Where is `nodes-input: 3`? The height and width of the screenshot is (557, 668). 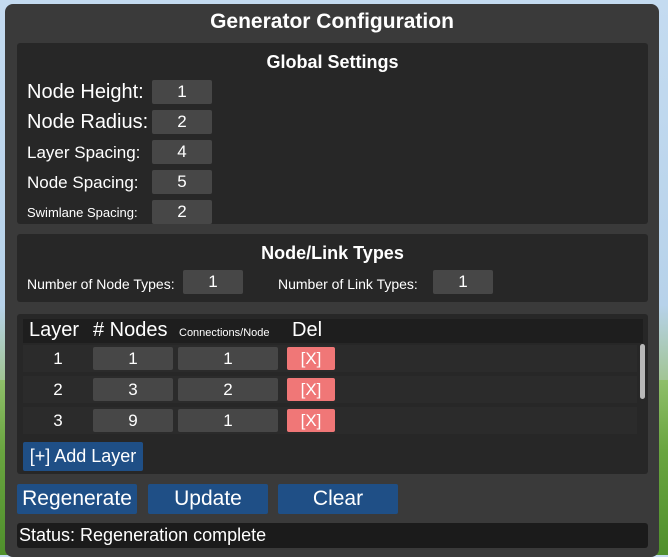 nodes-input: 3 is located at coordinates (133, 389).